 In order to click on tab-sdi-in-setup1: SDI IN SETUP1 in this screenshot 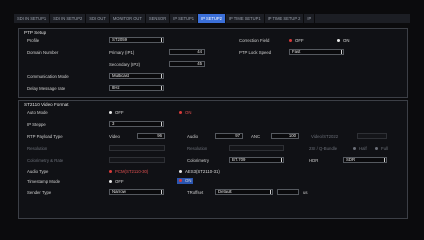, I will do `click(32, 18)`.